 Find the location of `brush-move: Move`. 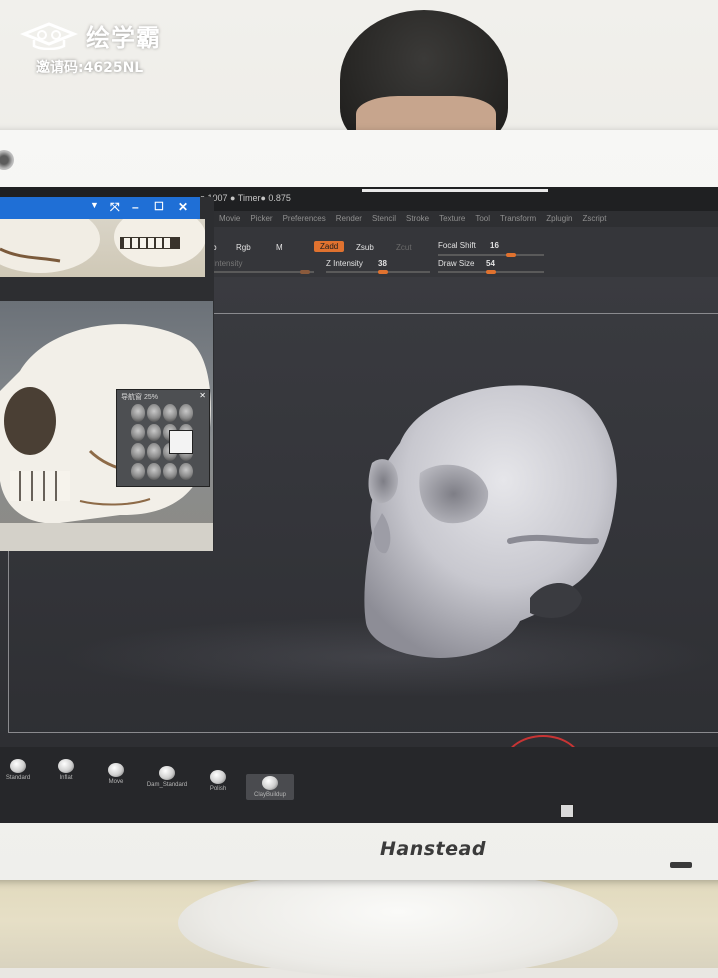

brush-move: Move is located at coordinates (116, 774).